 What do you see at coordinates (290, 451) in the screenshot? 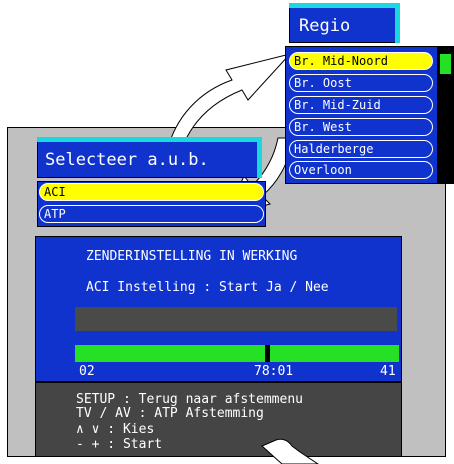
I see `bottom-callout-arrow` at bounding box center [290, 451].